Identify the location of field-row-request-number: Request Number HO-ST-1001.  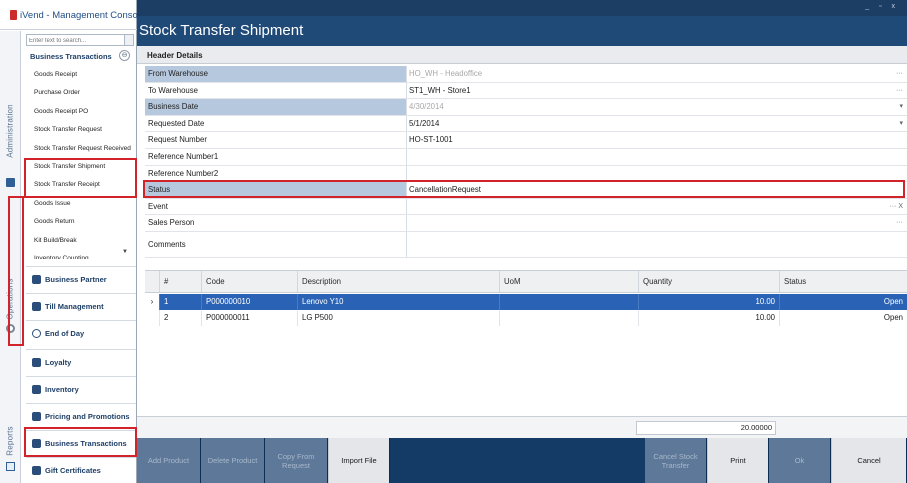
(526, 140).